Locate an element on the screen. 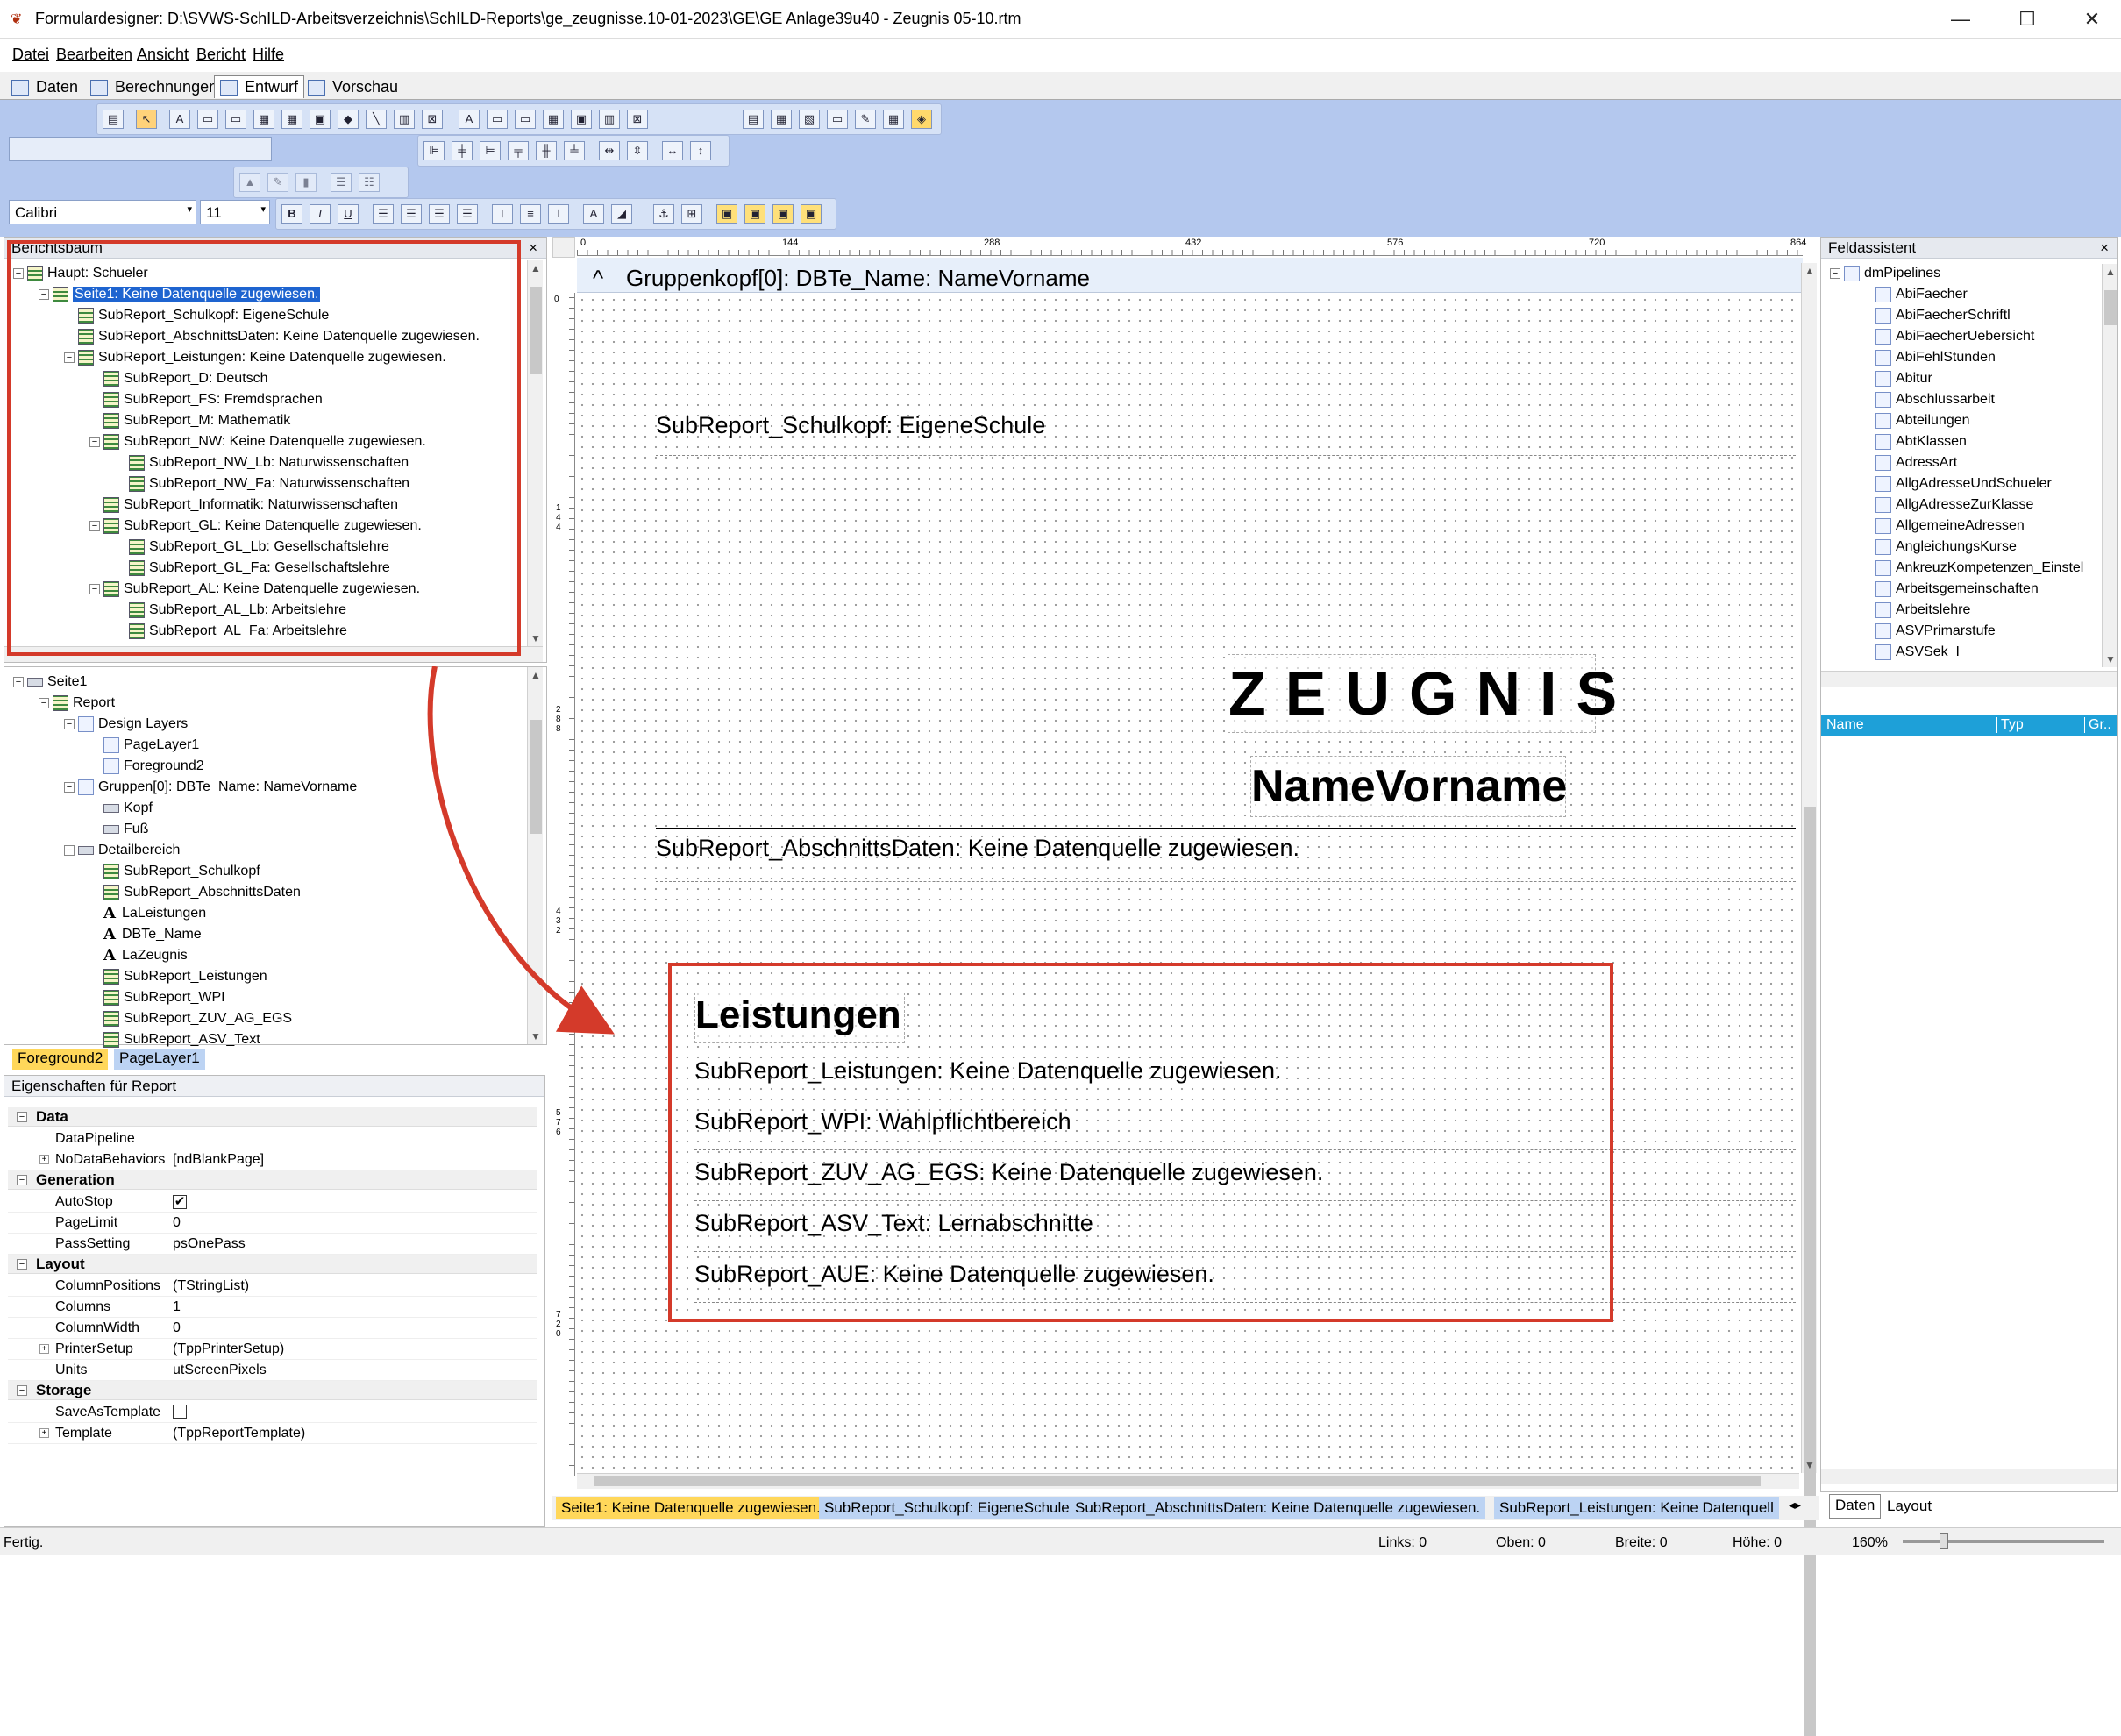 This screenshot has height=1736, width=2121. pipeline-item: AbiFaecherSchriftl is located at coordinates (1943, 315).